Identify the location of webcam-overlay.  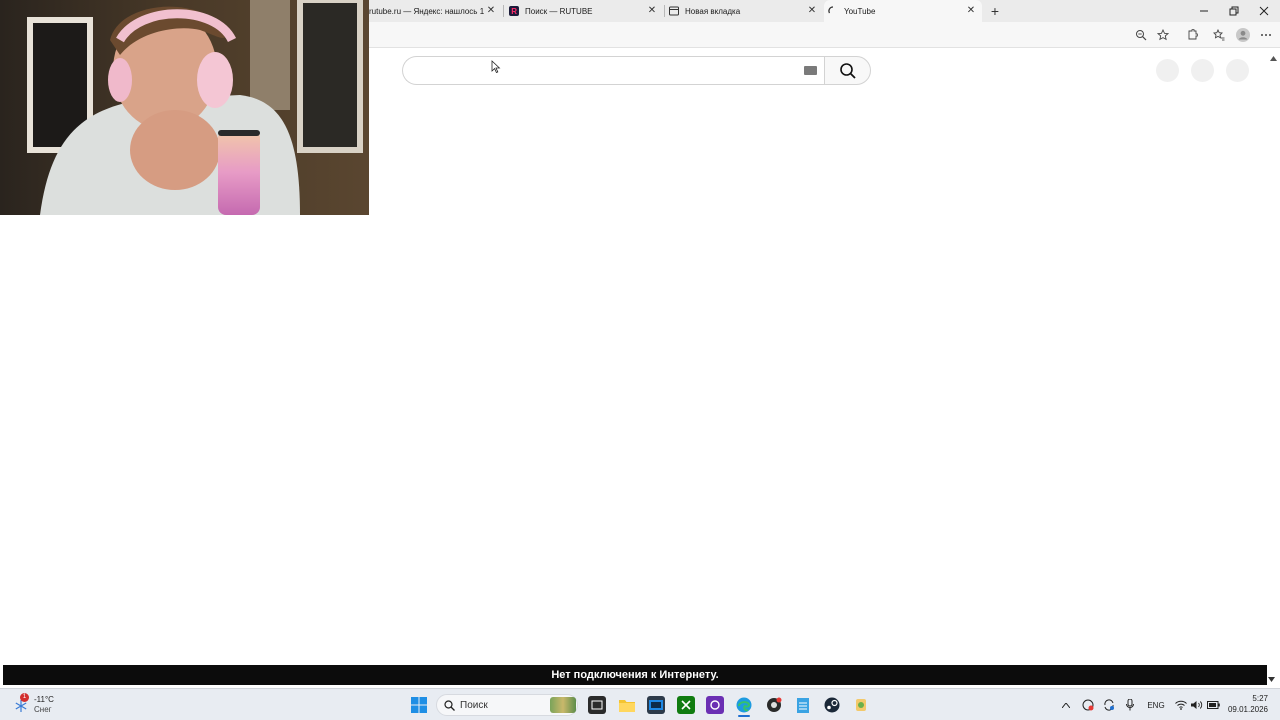
(184, 107).